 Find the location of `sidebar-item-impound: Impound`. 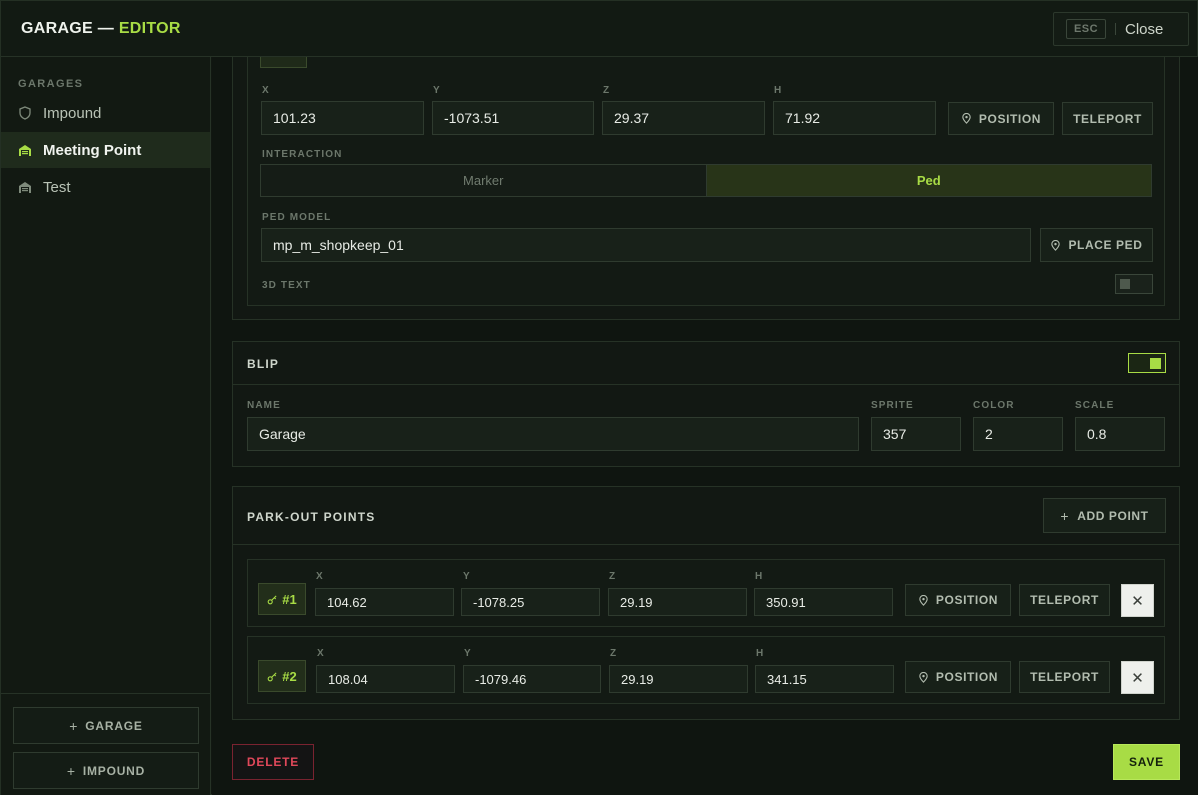

sidebar-item-impound: Impound is located at coordinates (105, 113).